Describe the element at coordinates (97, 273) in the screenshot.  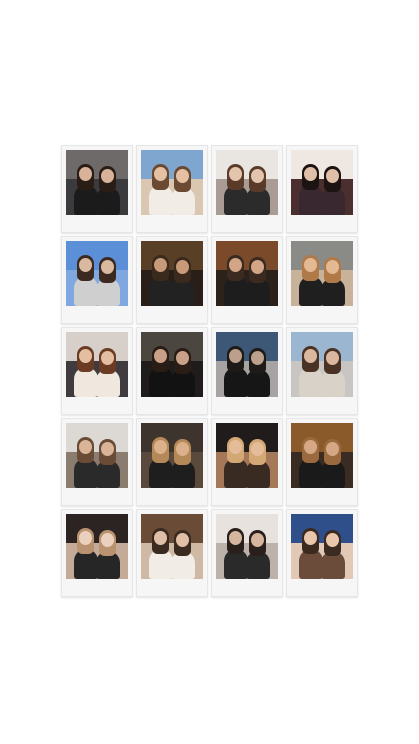
I see `photo-heart-hands` at that location.